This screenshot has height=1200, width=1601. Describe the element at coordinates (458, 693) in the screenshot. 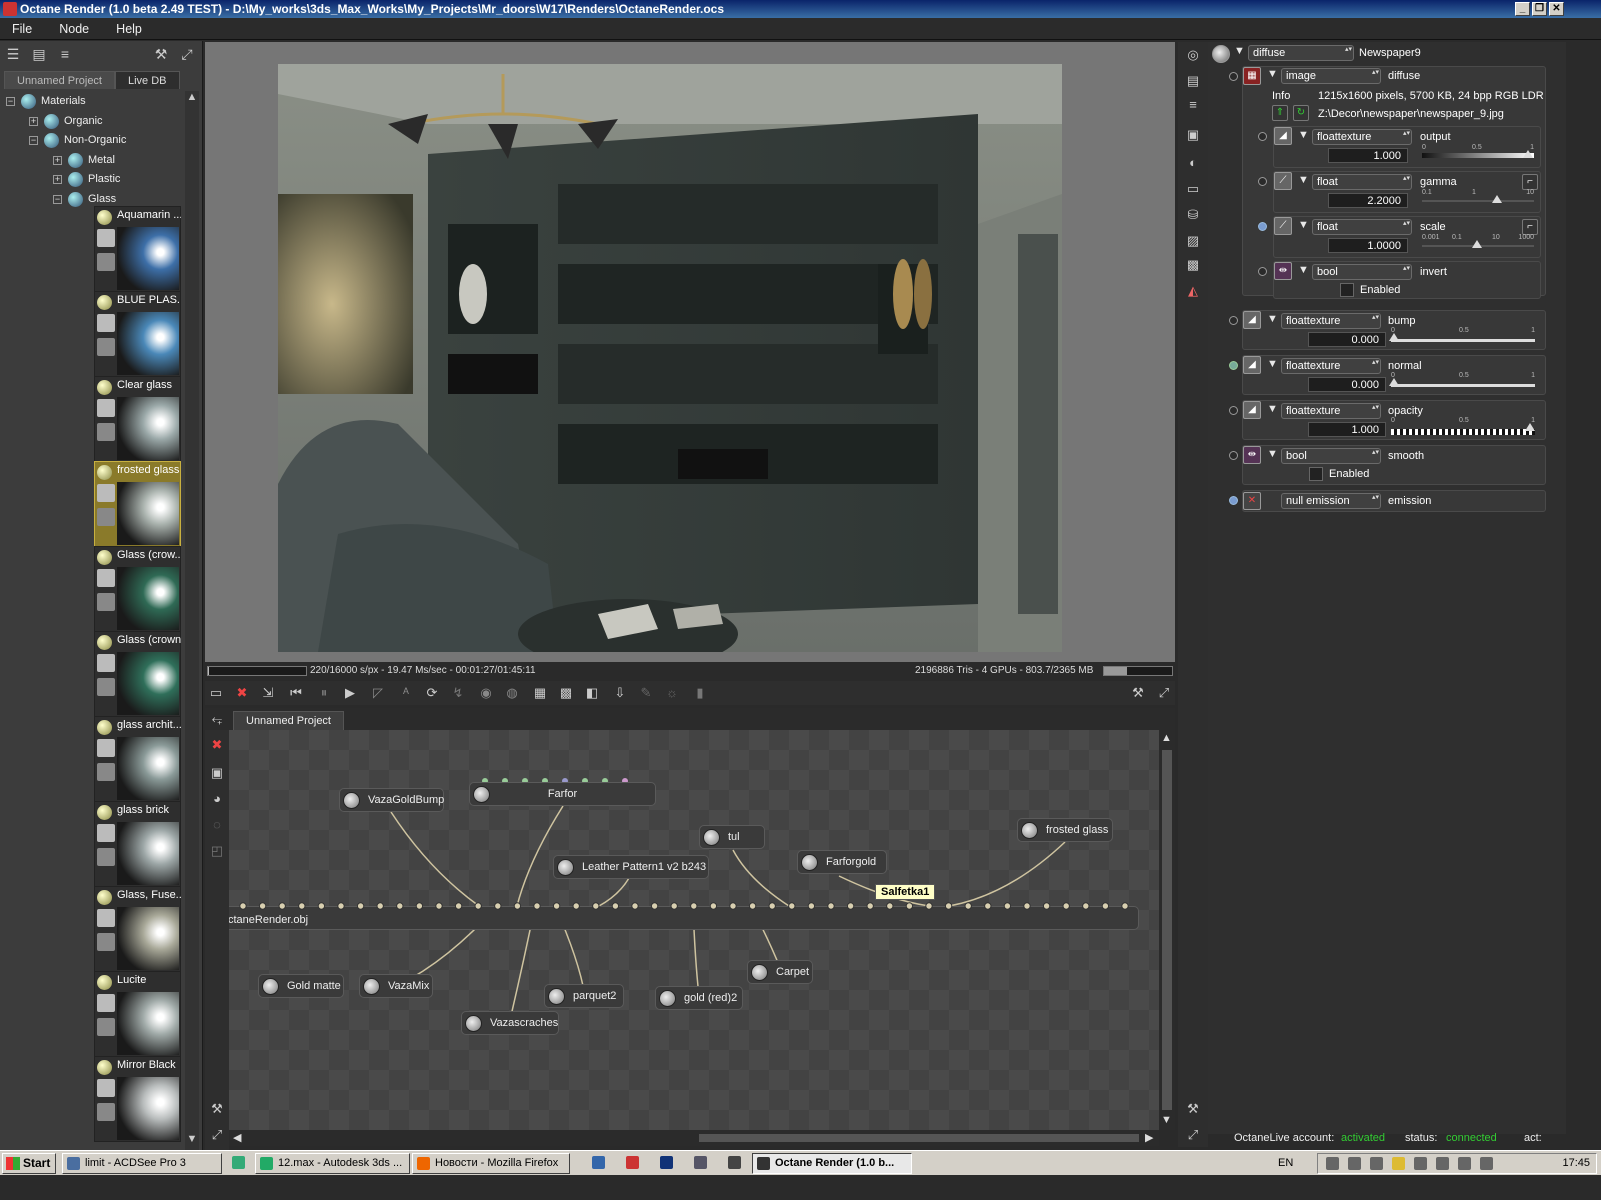

I see `pick-icon: ↯` at that location.